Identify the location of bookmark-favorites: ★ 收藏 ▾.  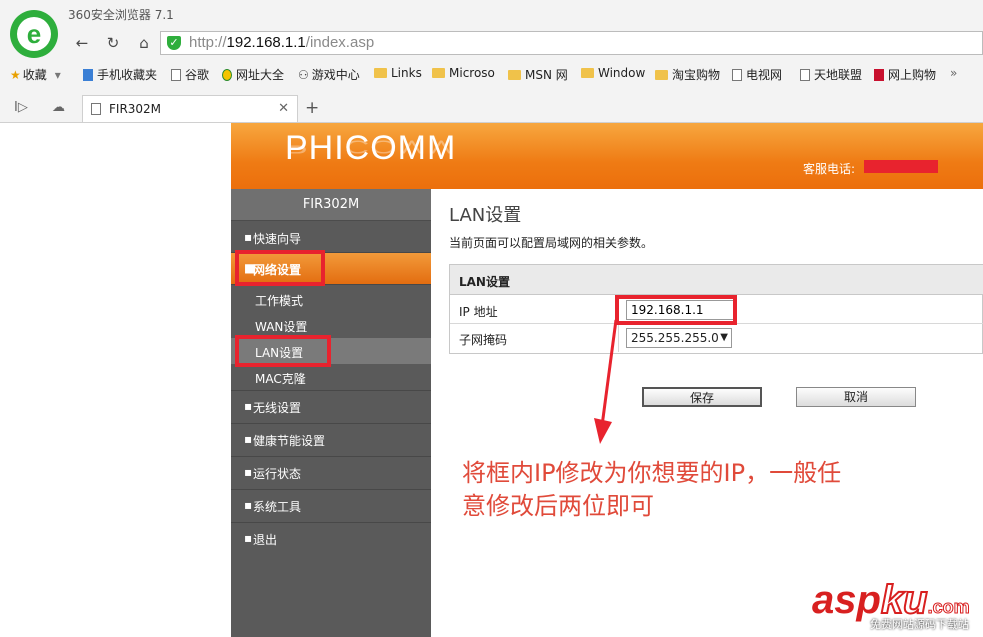
(35, 74).